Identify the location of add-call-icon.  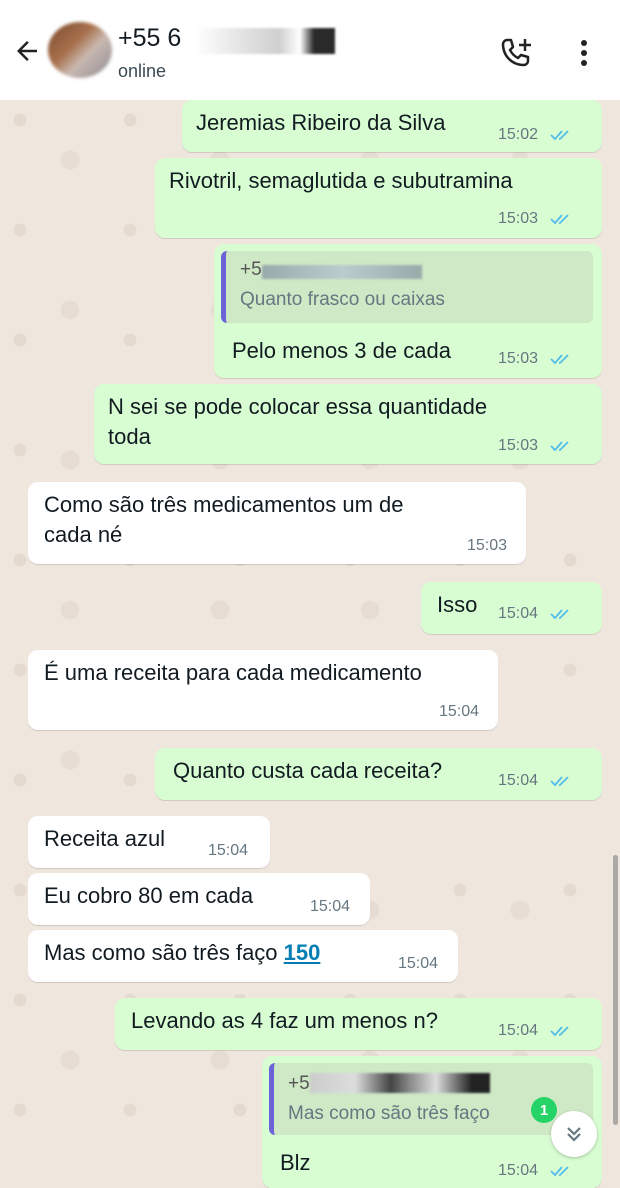
(516, 52).